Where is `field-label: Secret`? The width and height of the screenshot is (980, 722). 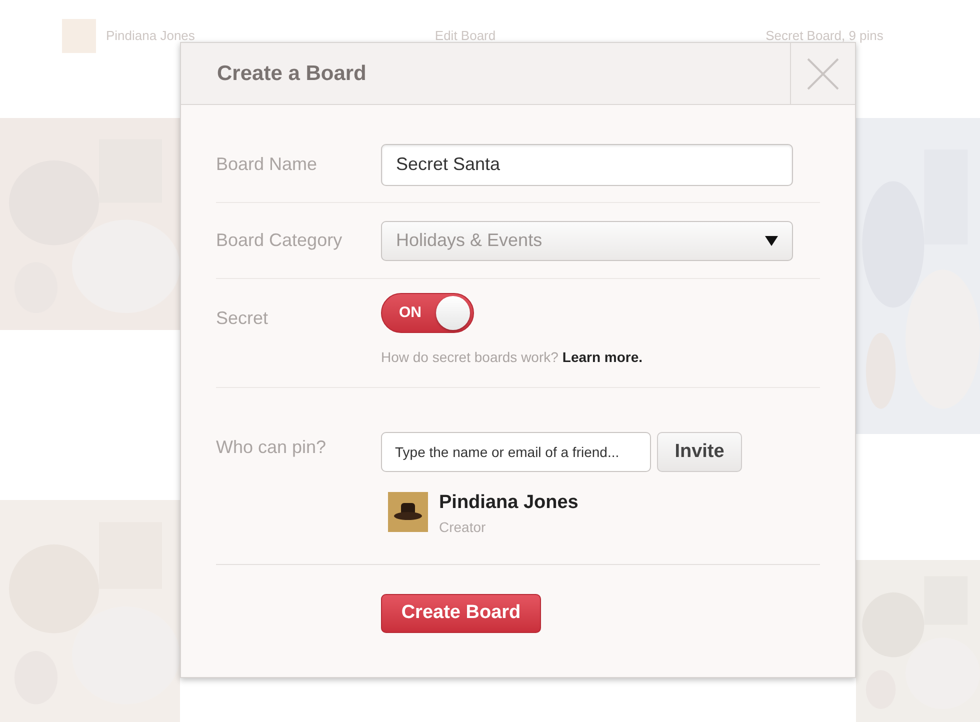
field-label: Secret is located at coordinates (243, 318).